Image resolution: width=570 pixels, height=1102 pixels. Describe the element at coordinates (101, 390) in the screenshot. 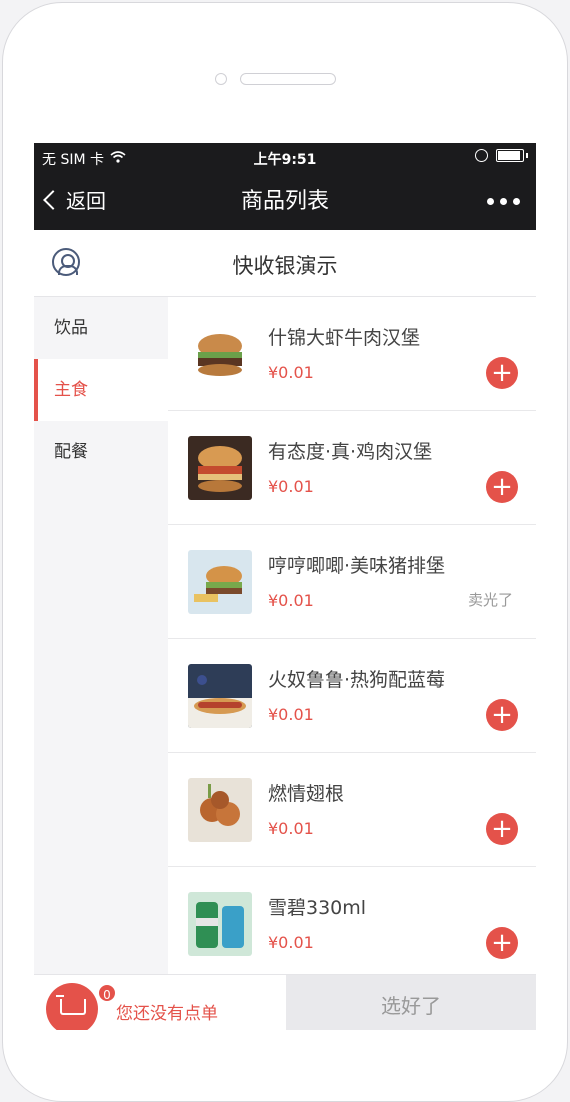

I see `category-item-main: 主食` at that location.